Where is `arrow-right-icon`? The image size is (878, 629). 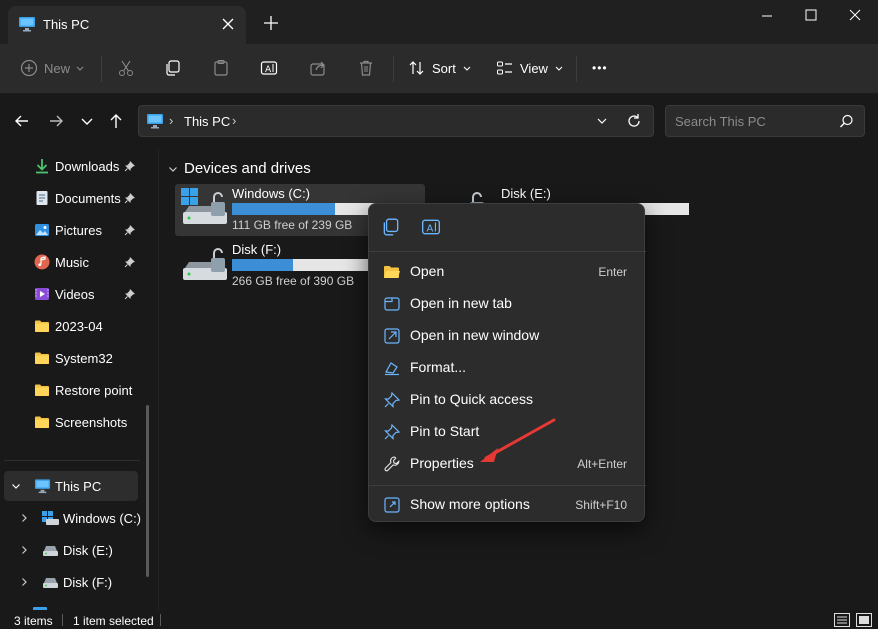
arrow-right-icon is located at coordinates (56, 121).